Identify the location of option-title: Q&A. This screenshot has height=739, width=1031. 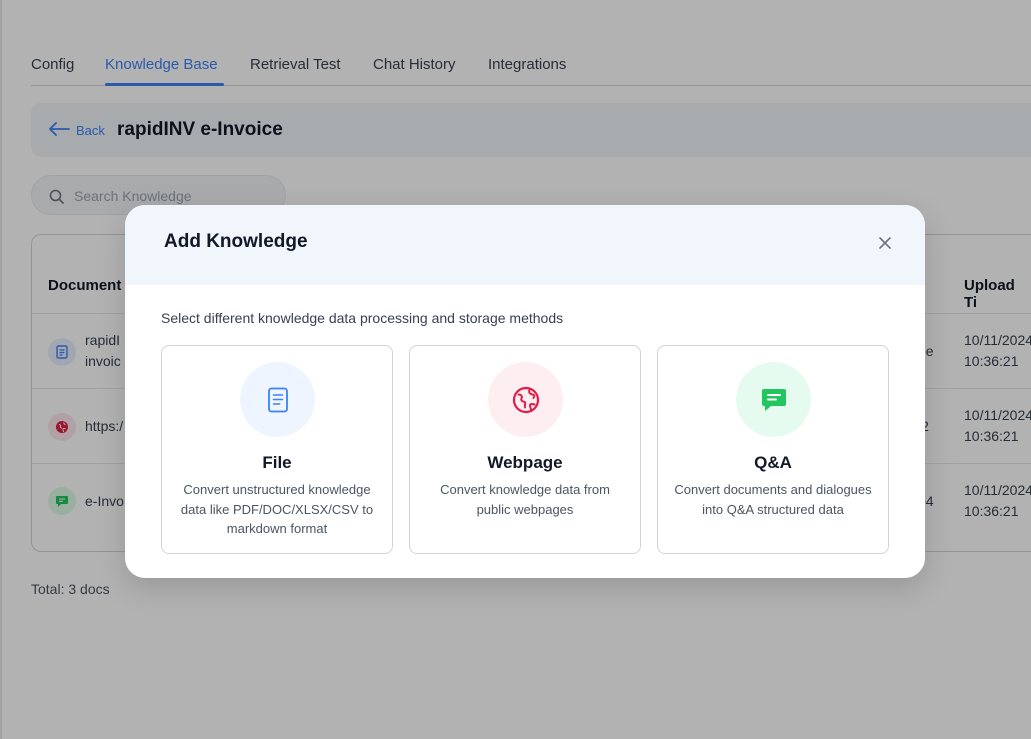
(773, 462).